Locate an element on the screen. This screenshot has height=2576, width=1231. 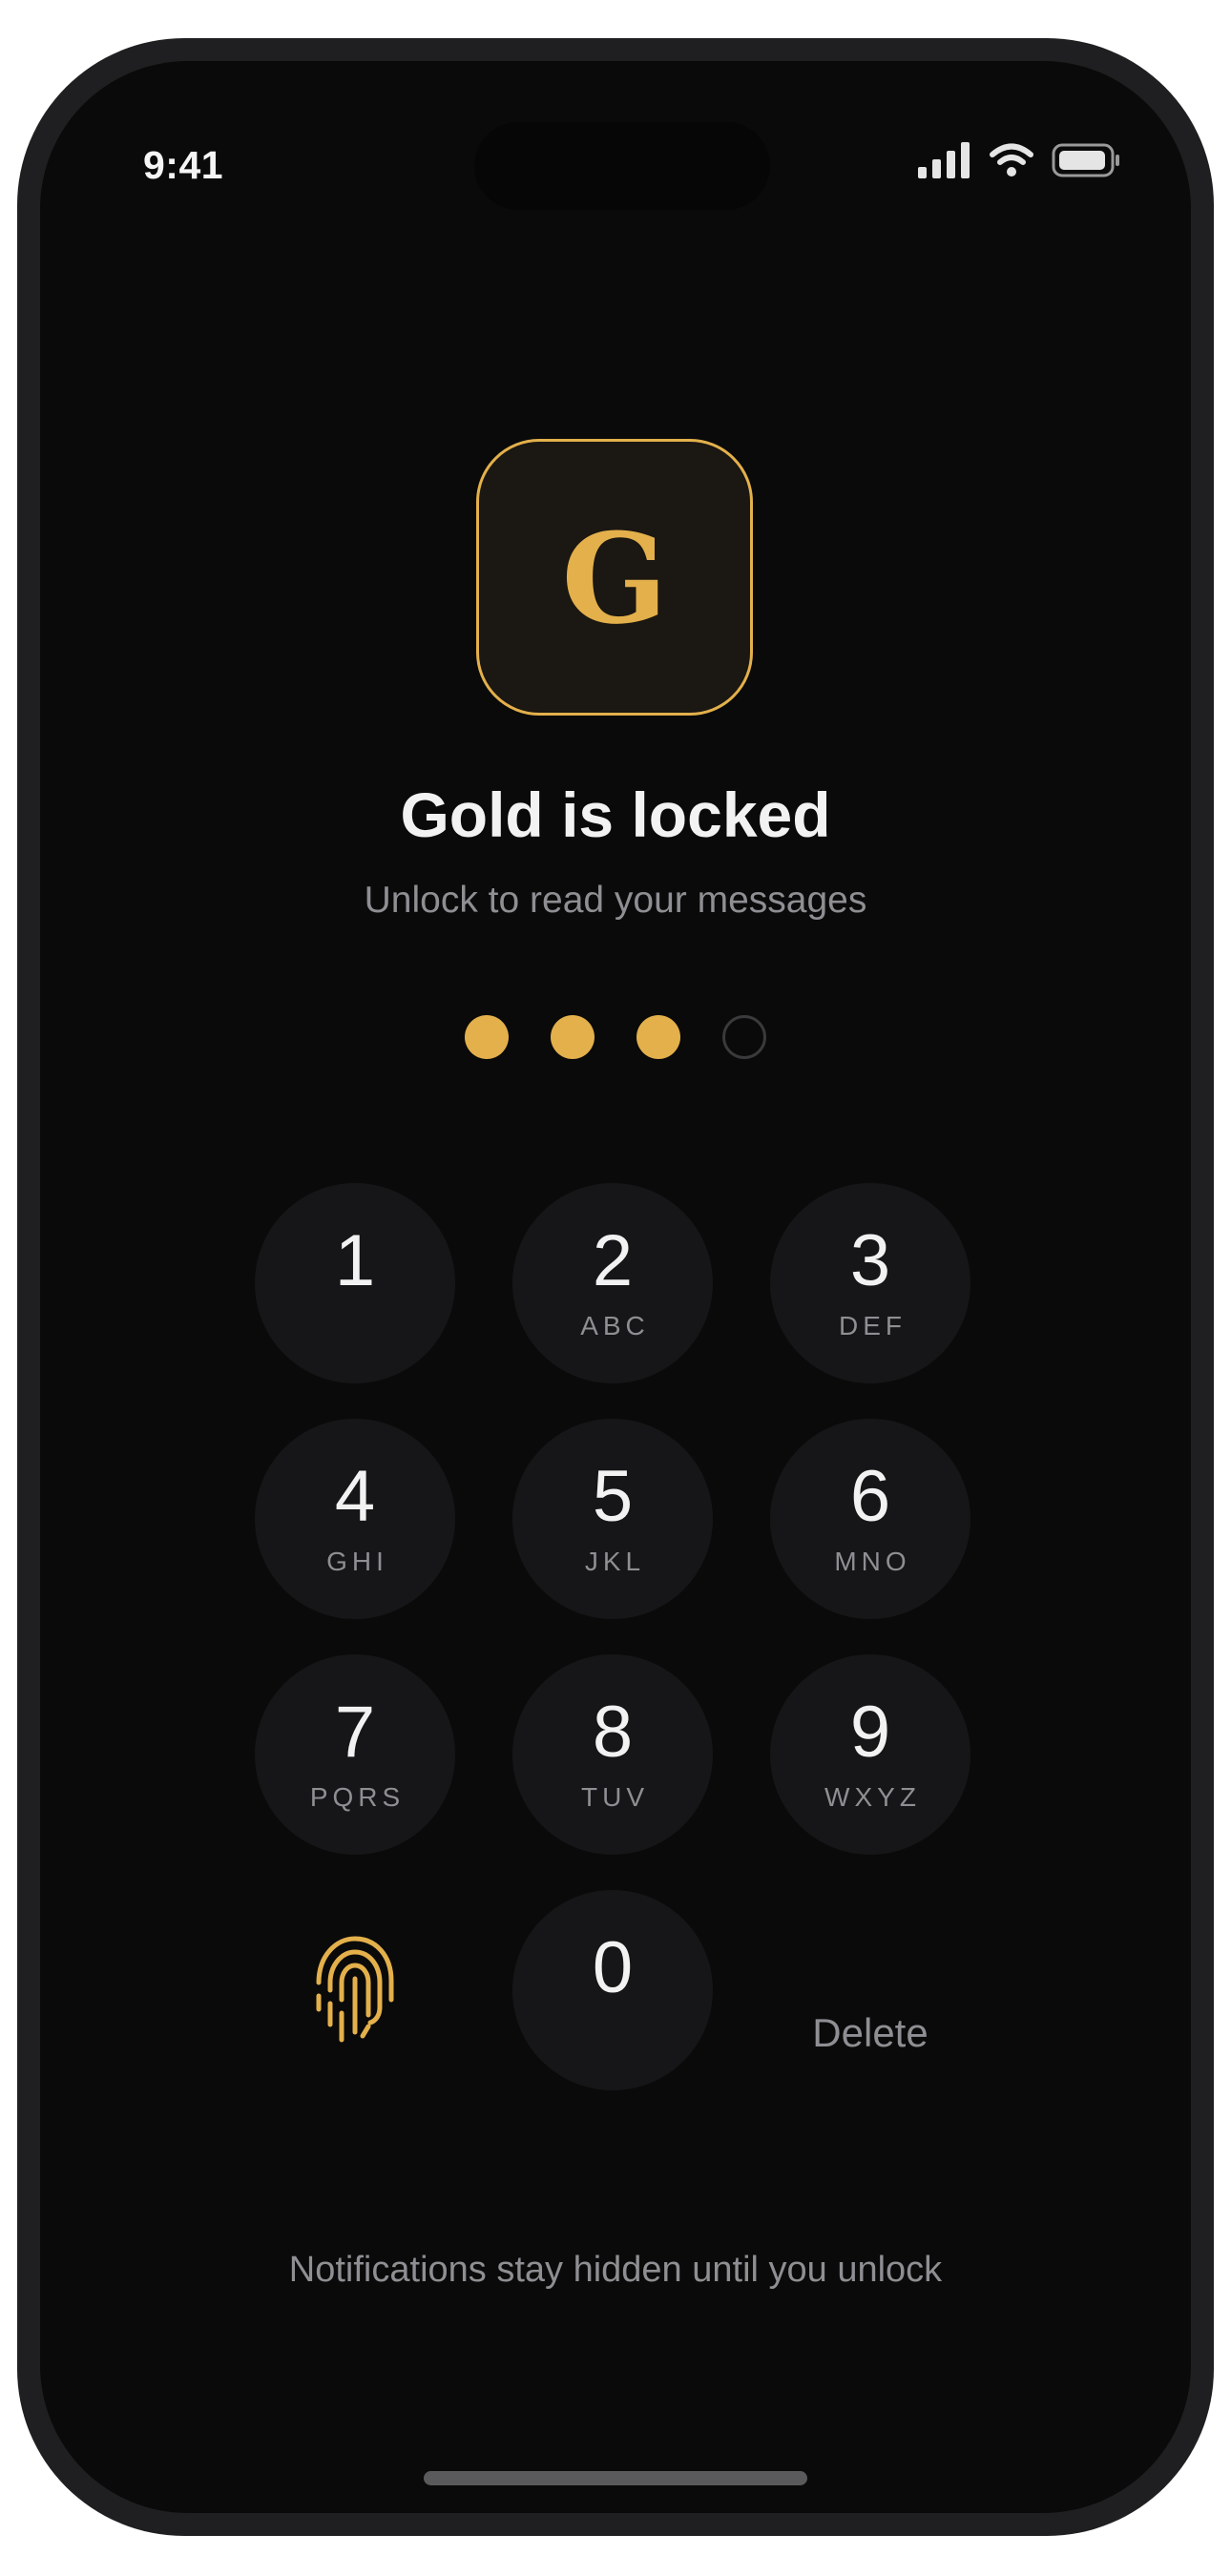
passcode-indicator is located at coordinates (615, 1037).